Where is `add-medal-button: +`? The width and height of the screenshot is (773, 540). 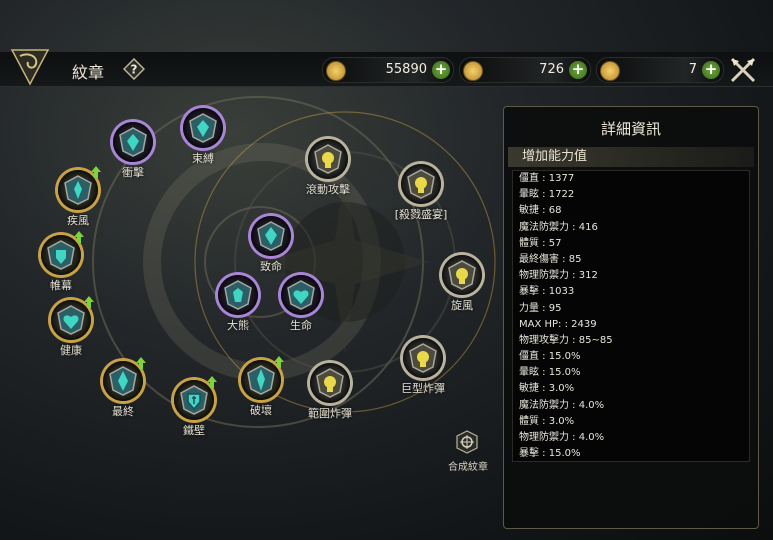 add-medal-button: + is located at coordinates (578, 70).